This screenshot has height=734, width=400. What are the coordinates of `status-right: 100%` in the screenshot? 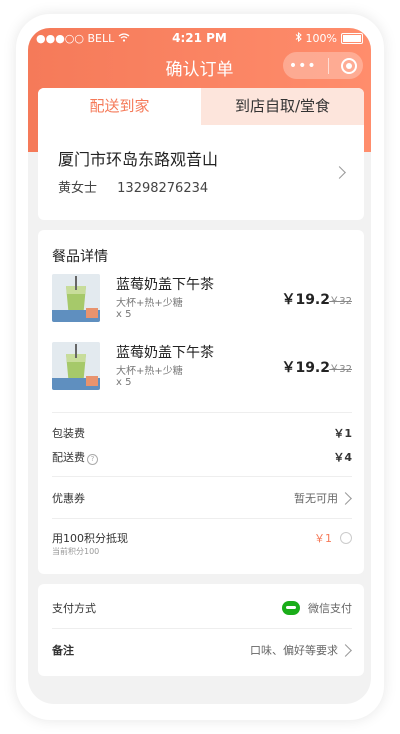 It's located at (329, 38).